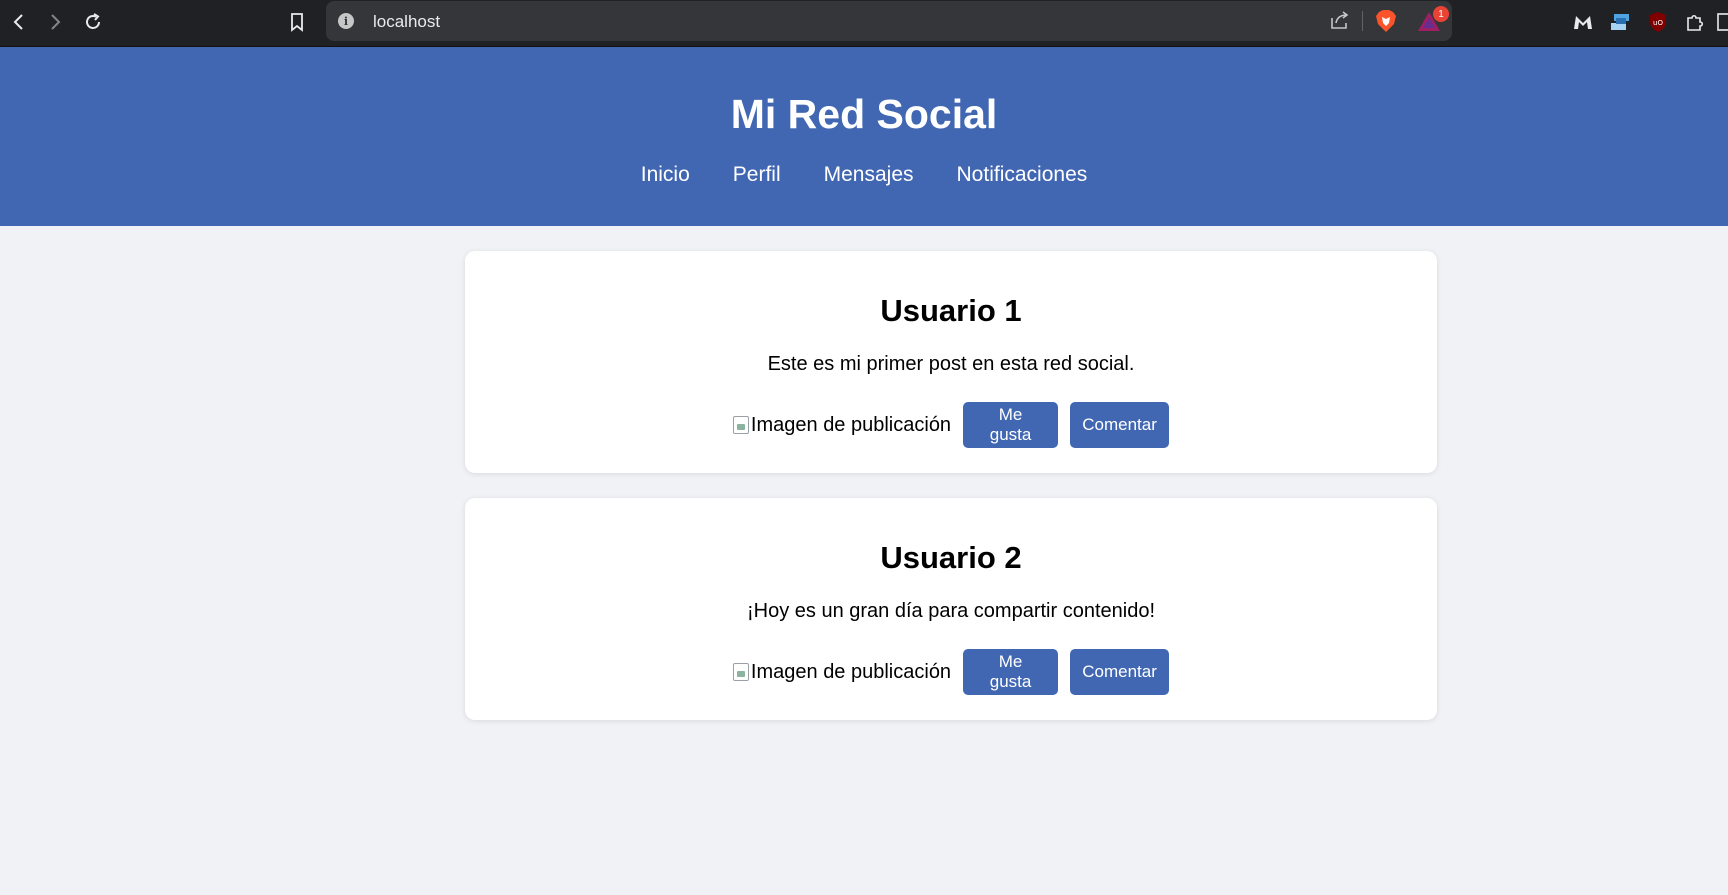 This screenshot has width=1728, height=895. Describe the element at coordinates (869, 175) in the screenshot. I see `nav-link-mensajes: Mensajes` at that location.